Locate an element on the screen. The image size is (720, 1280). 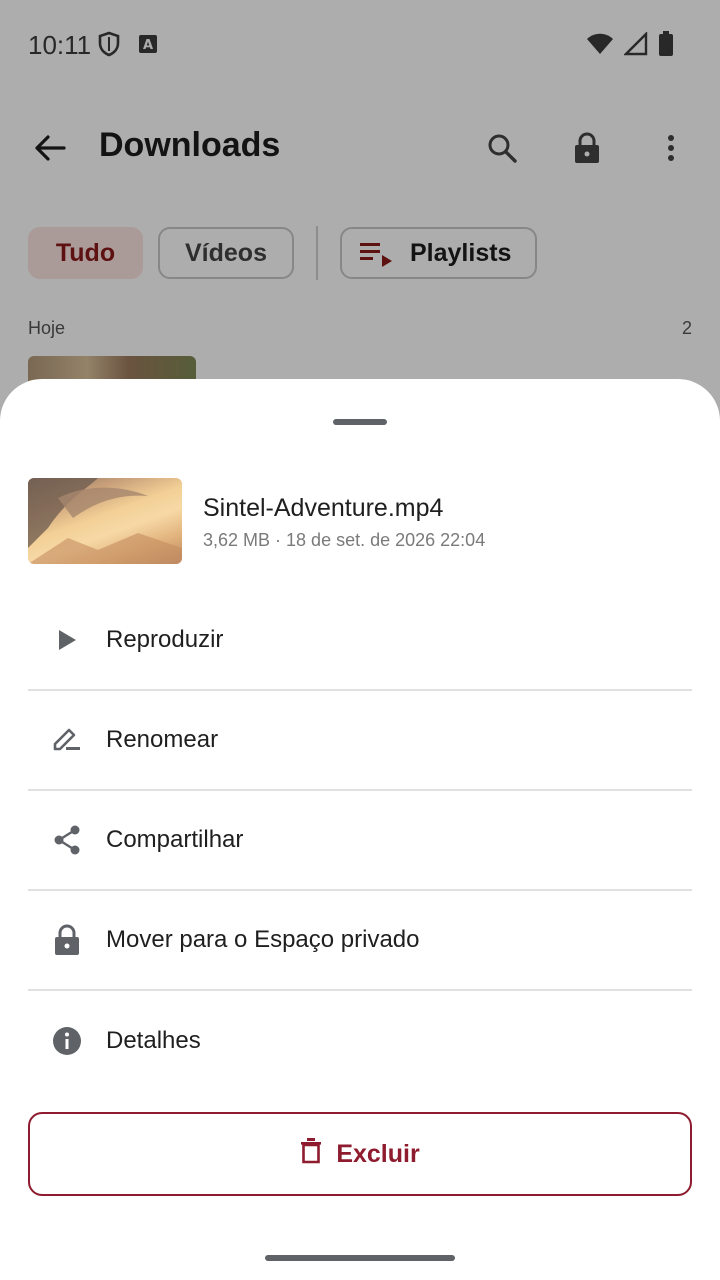
share-icon is located at coordinates (67, 840).